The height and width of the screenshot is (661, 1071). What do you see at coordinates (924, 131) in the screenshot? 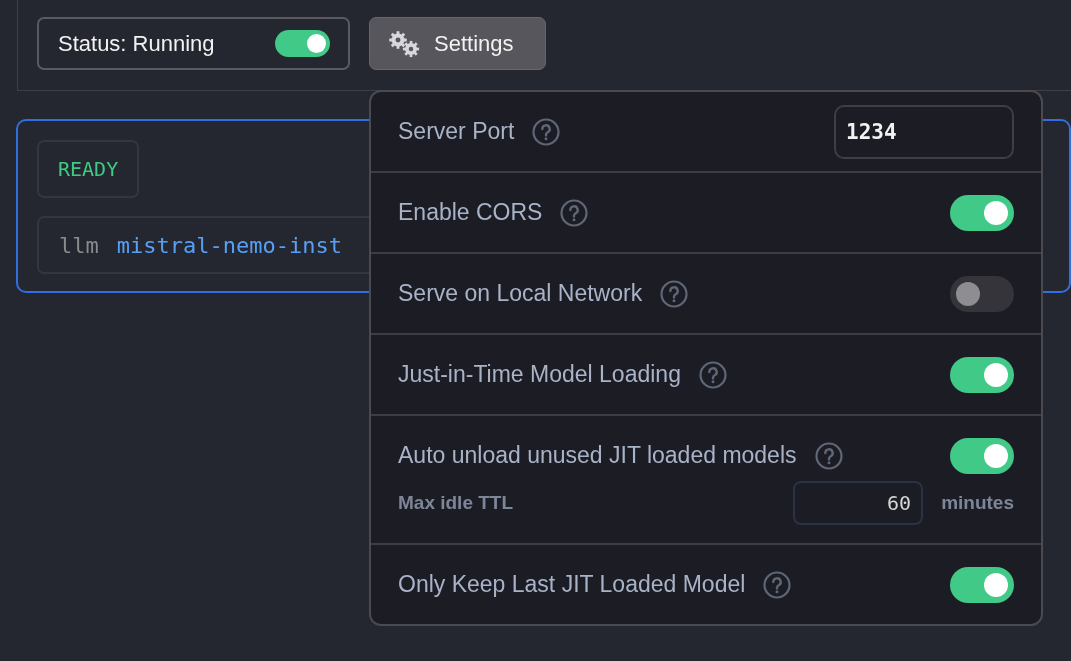
I see `port-field: 1234` at bounding box center [924, 131].